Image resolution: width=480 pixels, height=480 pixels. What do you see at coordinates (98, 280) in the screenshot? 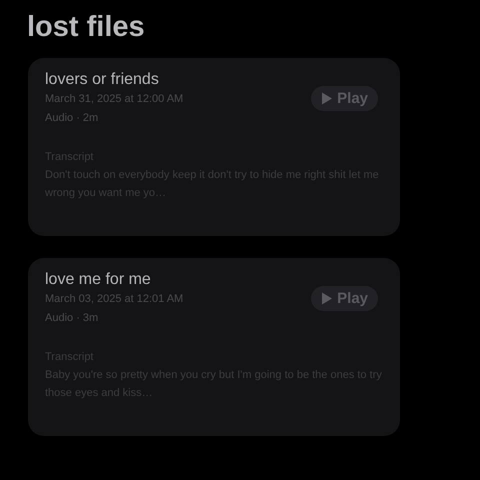
I see `recording-name: love me for me` at bounding box center [98, 280].